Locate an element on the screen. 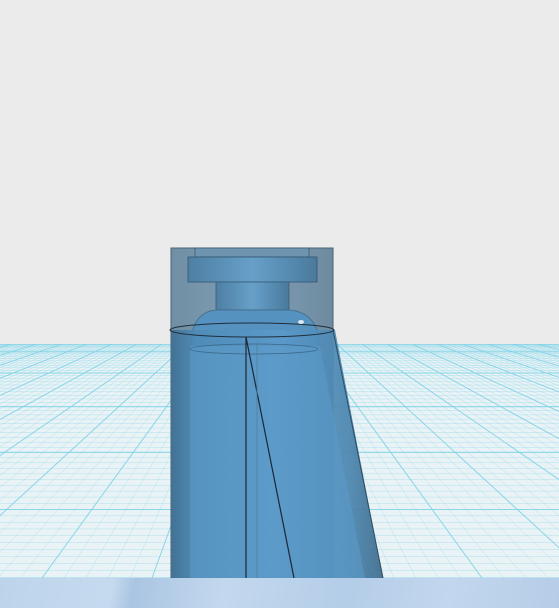 This screenshot has height=608, width=559. cap-flange is located at coordinates (252, 269).